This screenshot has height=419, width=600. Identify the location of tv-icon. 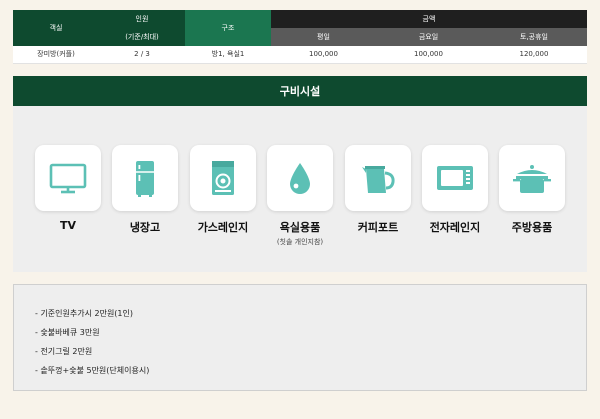
(68, 178).